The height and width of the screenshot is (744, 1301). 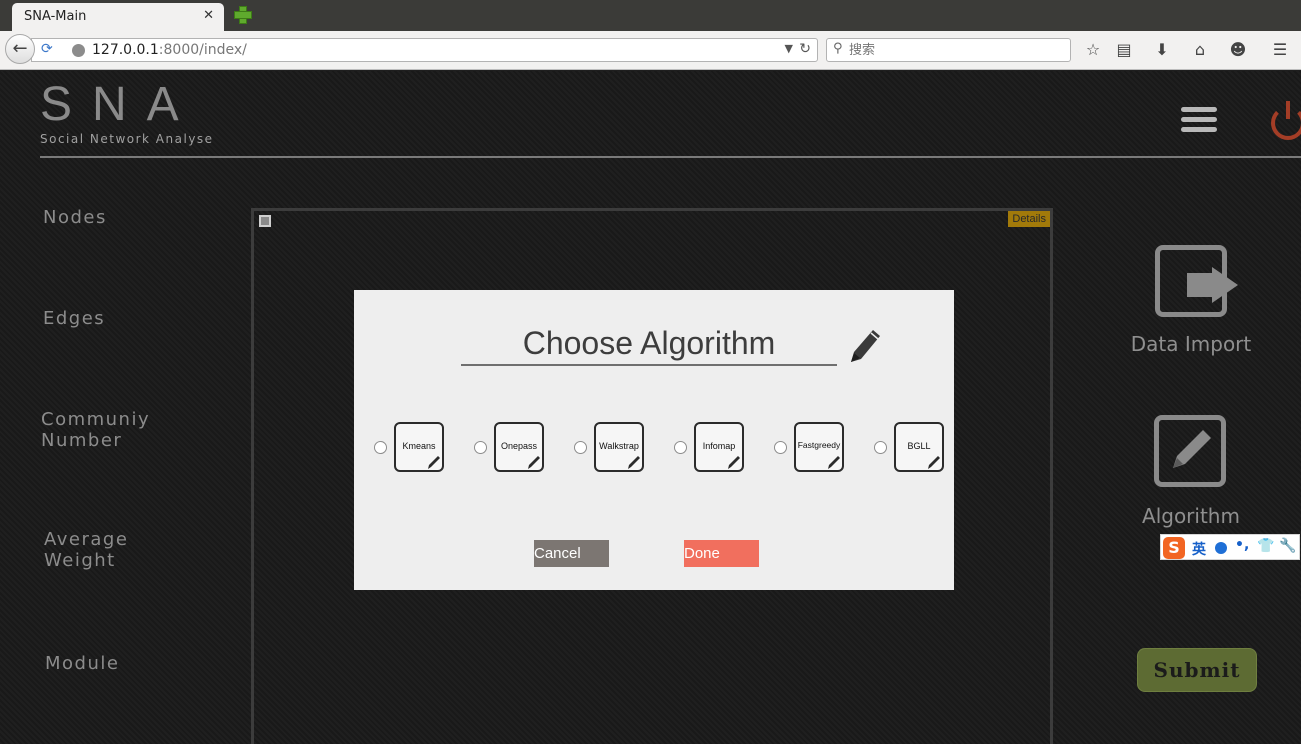 What do you see at coordinates (1124, 50) in the screenshot?
I see `reading-list-icon: ▤` at bounding box center [1124, 50].